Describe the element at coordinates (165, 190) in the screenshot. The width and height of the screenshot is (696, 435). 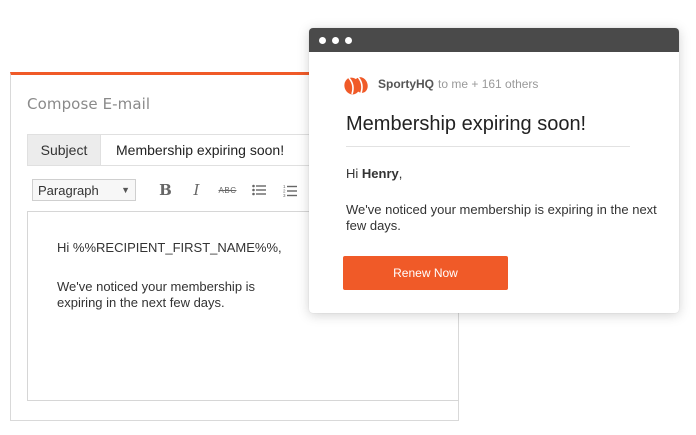
I see `bold-icon: B` at that location.